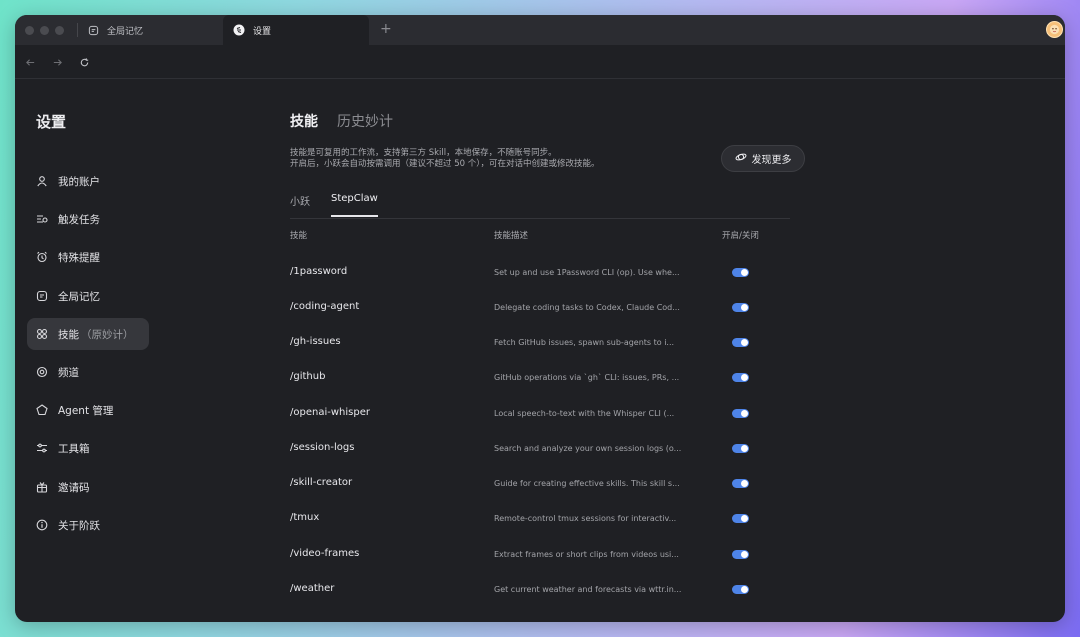  I want to click on sidebar-item-label: 邀请码, so click(74, 487).